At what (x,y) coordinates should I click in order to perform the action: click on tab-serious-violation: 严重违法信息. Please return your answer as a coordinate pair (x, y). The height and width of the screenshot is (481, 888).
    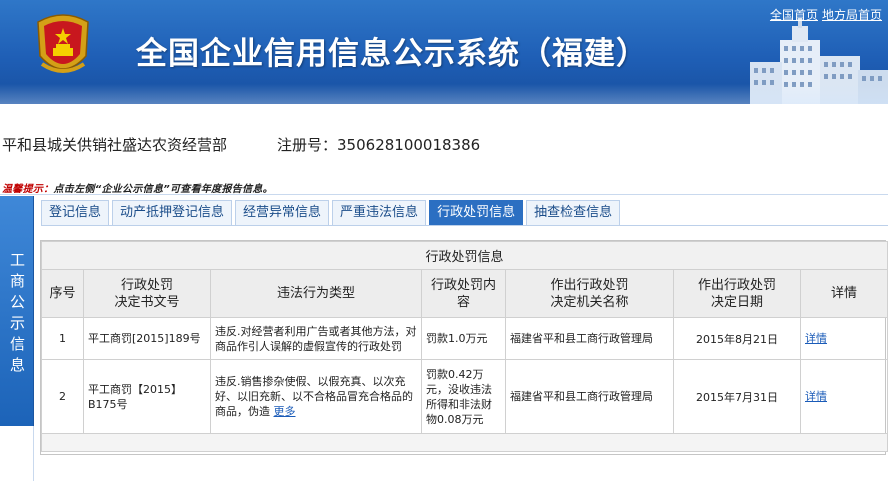
    Looking at the image, I should click on (379, 212).